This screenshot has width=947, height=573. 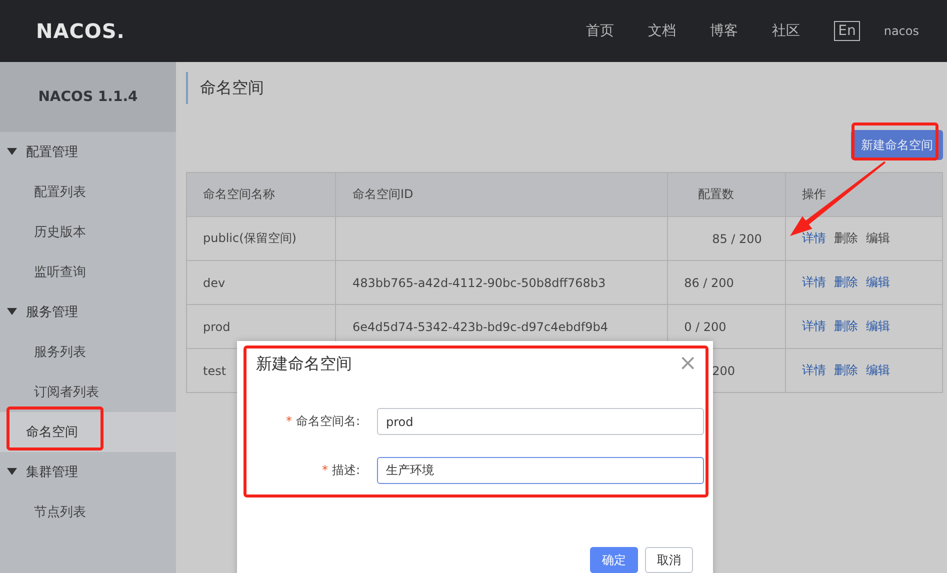 I want to click on field-label: * 描述:, so click(x=340, y=470).